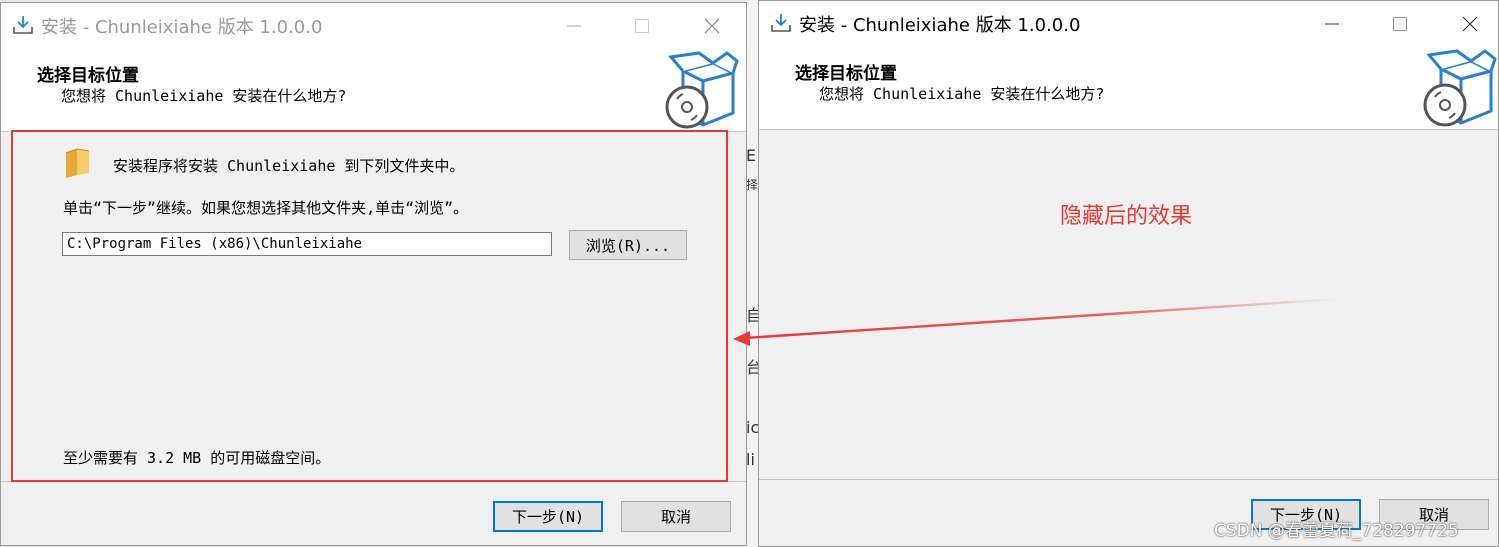  What do you see at coordinates (1336, 531) in the screenshot?
I see `watermark-text: CSDN @春蕾夏荷_728297725` at bounding box center [1336, 531].